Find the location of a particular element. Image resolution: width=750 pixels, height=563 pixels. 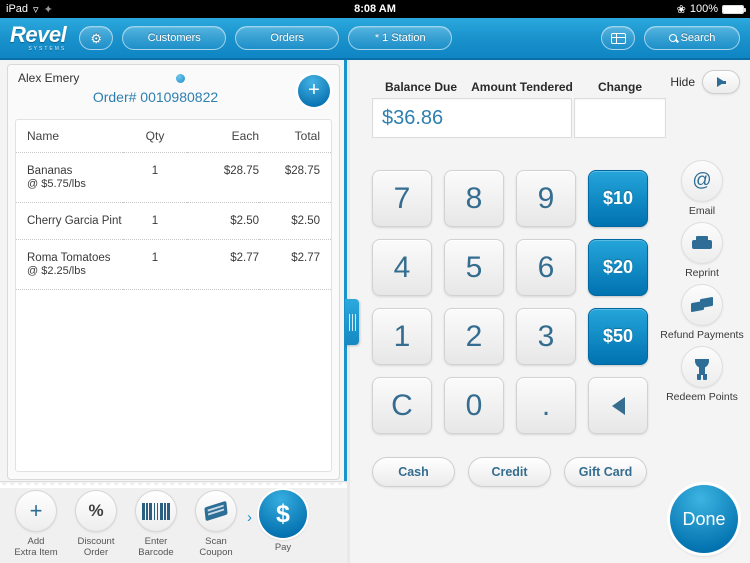

order-number: Order# 0010980822 is located at coordinates (155, 97).